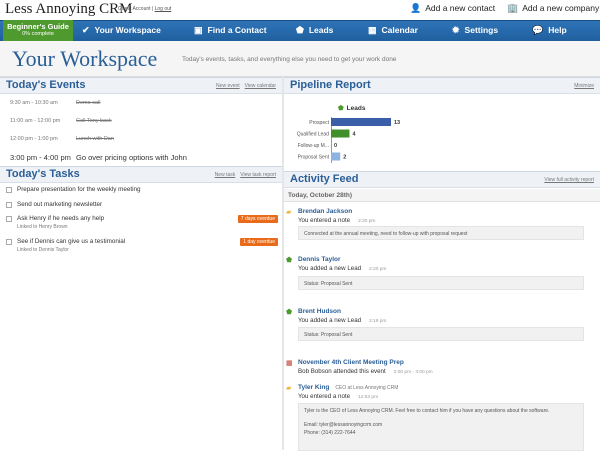 The image size is (600, 451). What do you see at coordinates (43, 250) in the screenshot?
I see `task-linked-contact: Linked to Dennis Taylor` at bounding box center [43, 250].